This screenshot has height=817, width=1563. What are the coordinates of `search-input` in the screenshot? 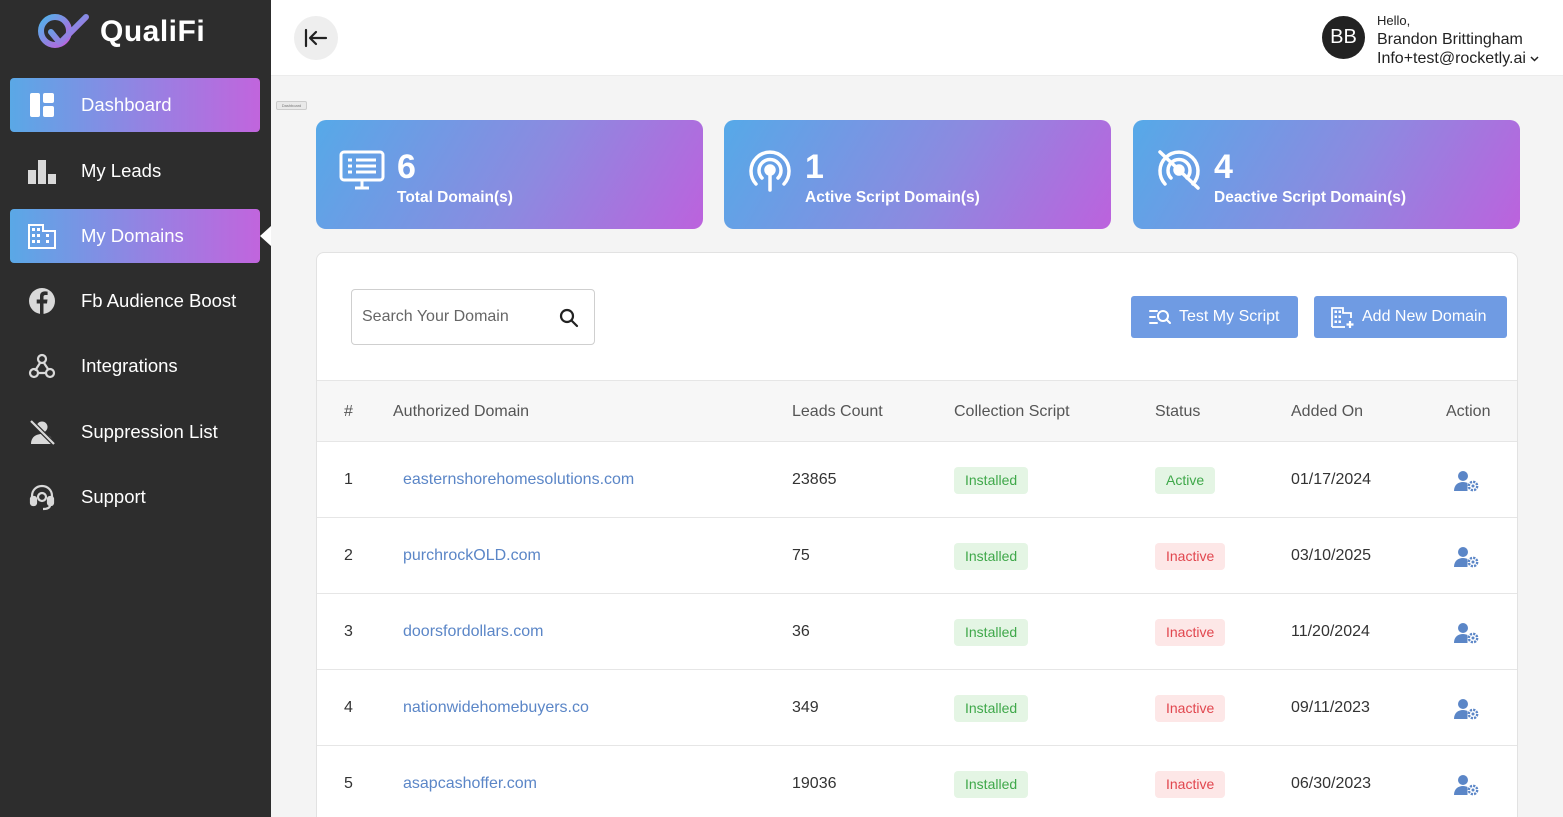 It's located at (457, 317).